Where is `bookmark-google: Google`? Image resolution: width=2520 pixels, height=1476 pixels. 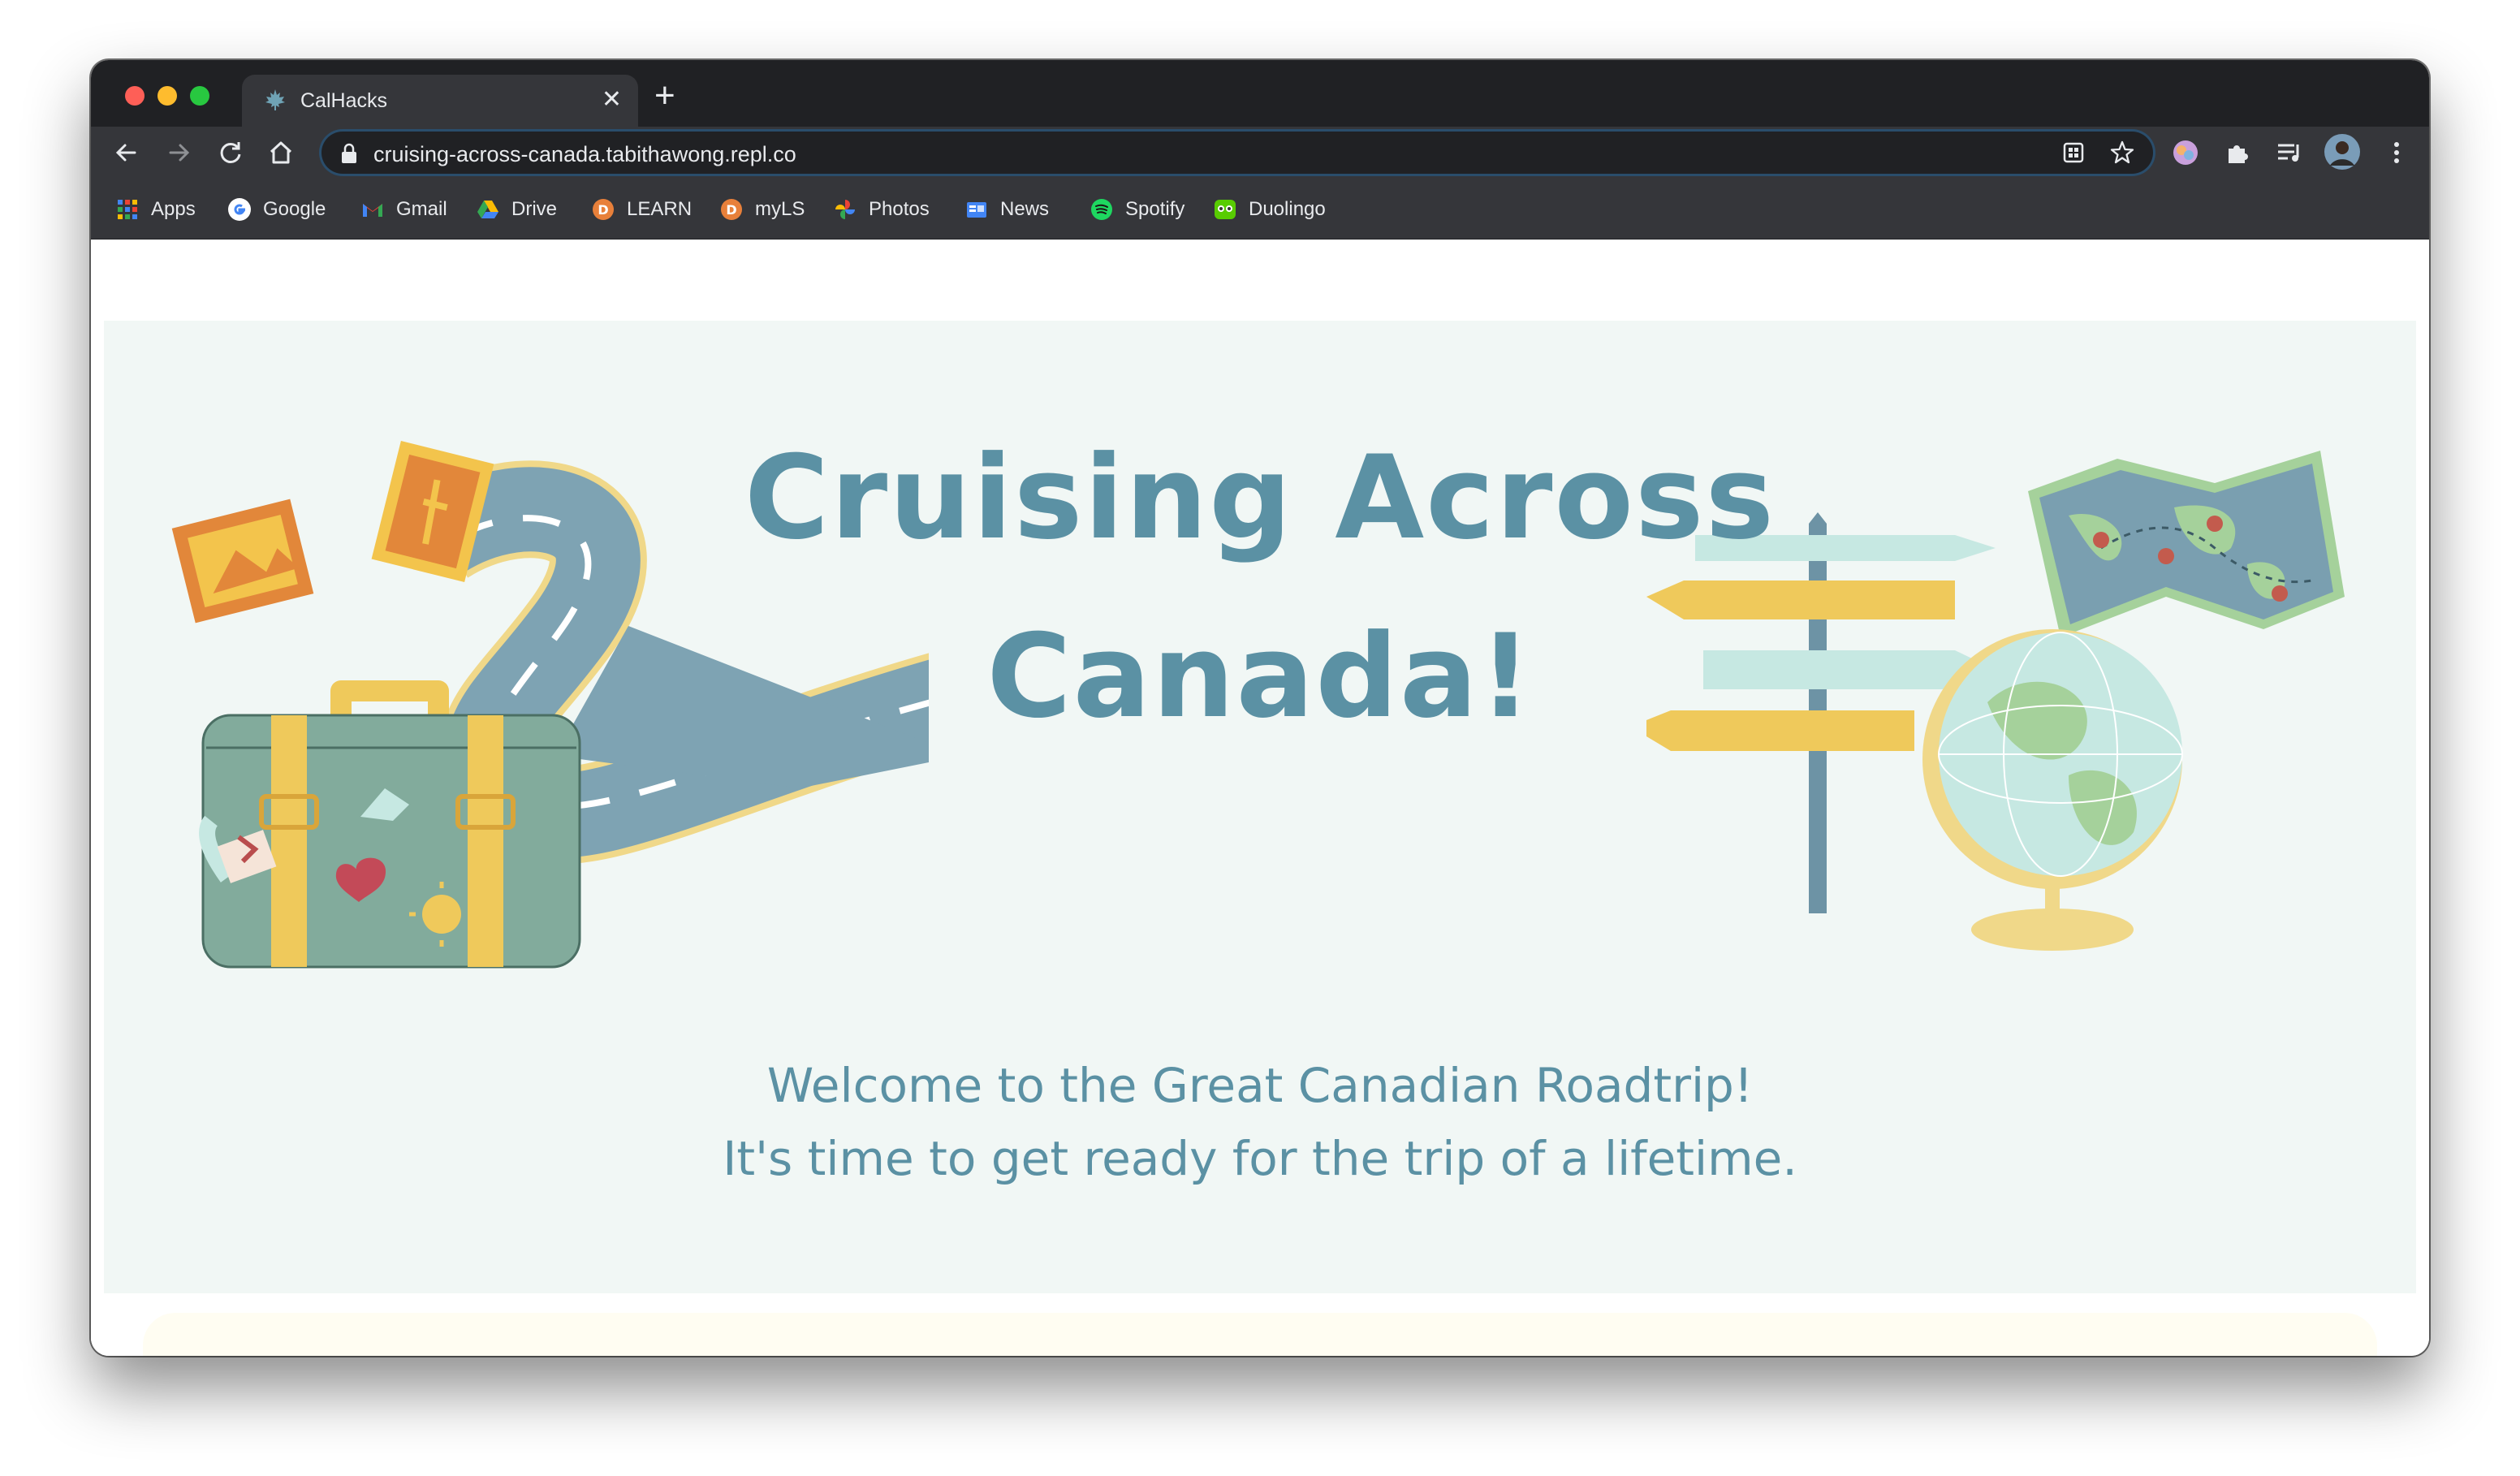
bookmark-google: Google is located at coordinates (276, 209).